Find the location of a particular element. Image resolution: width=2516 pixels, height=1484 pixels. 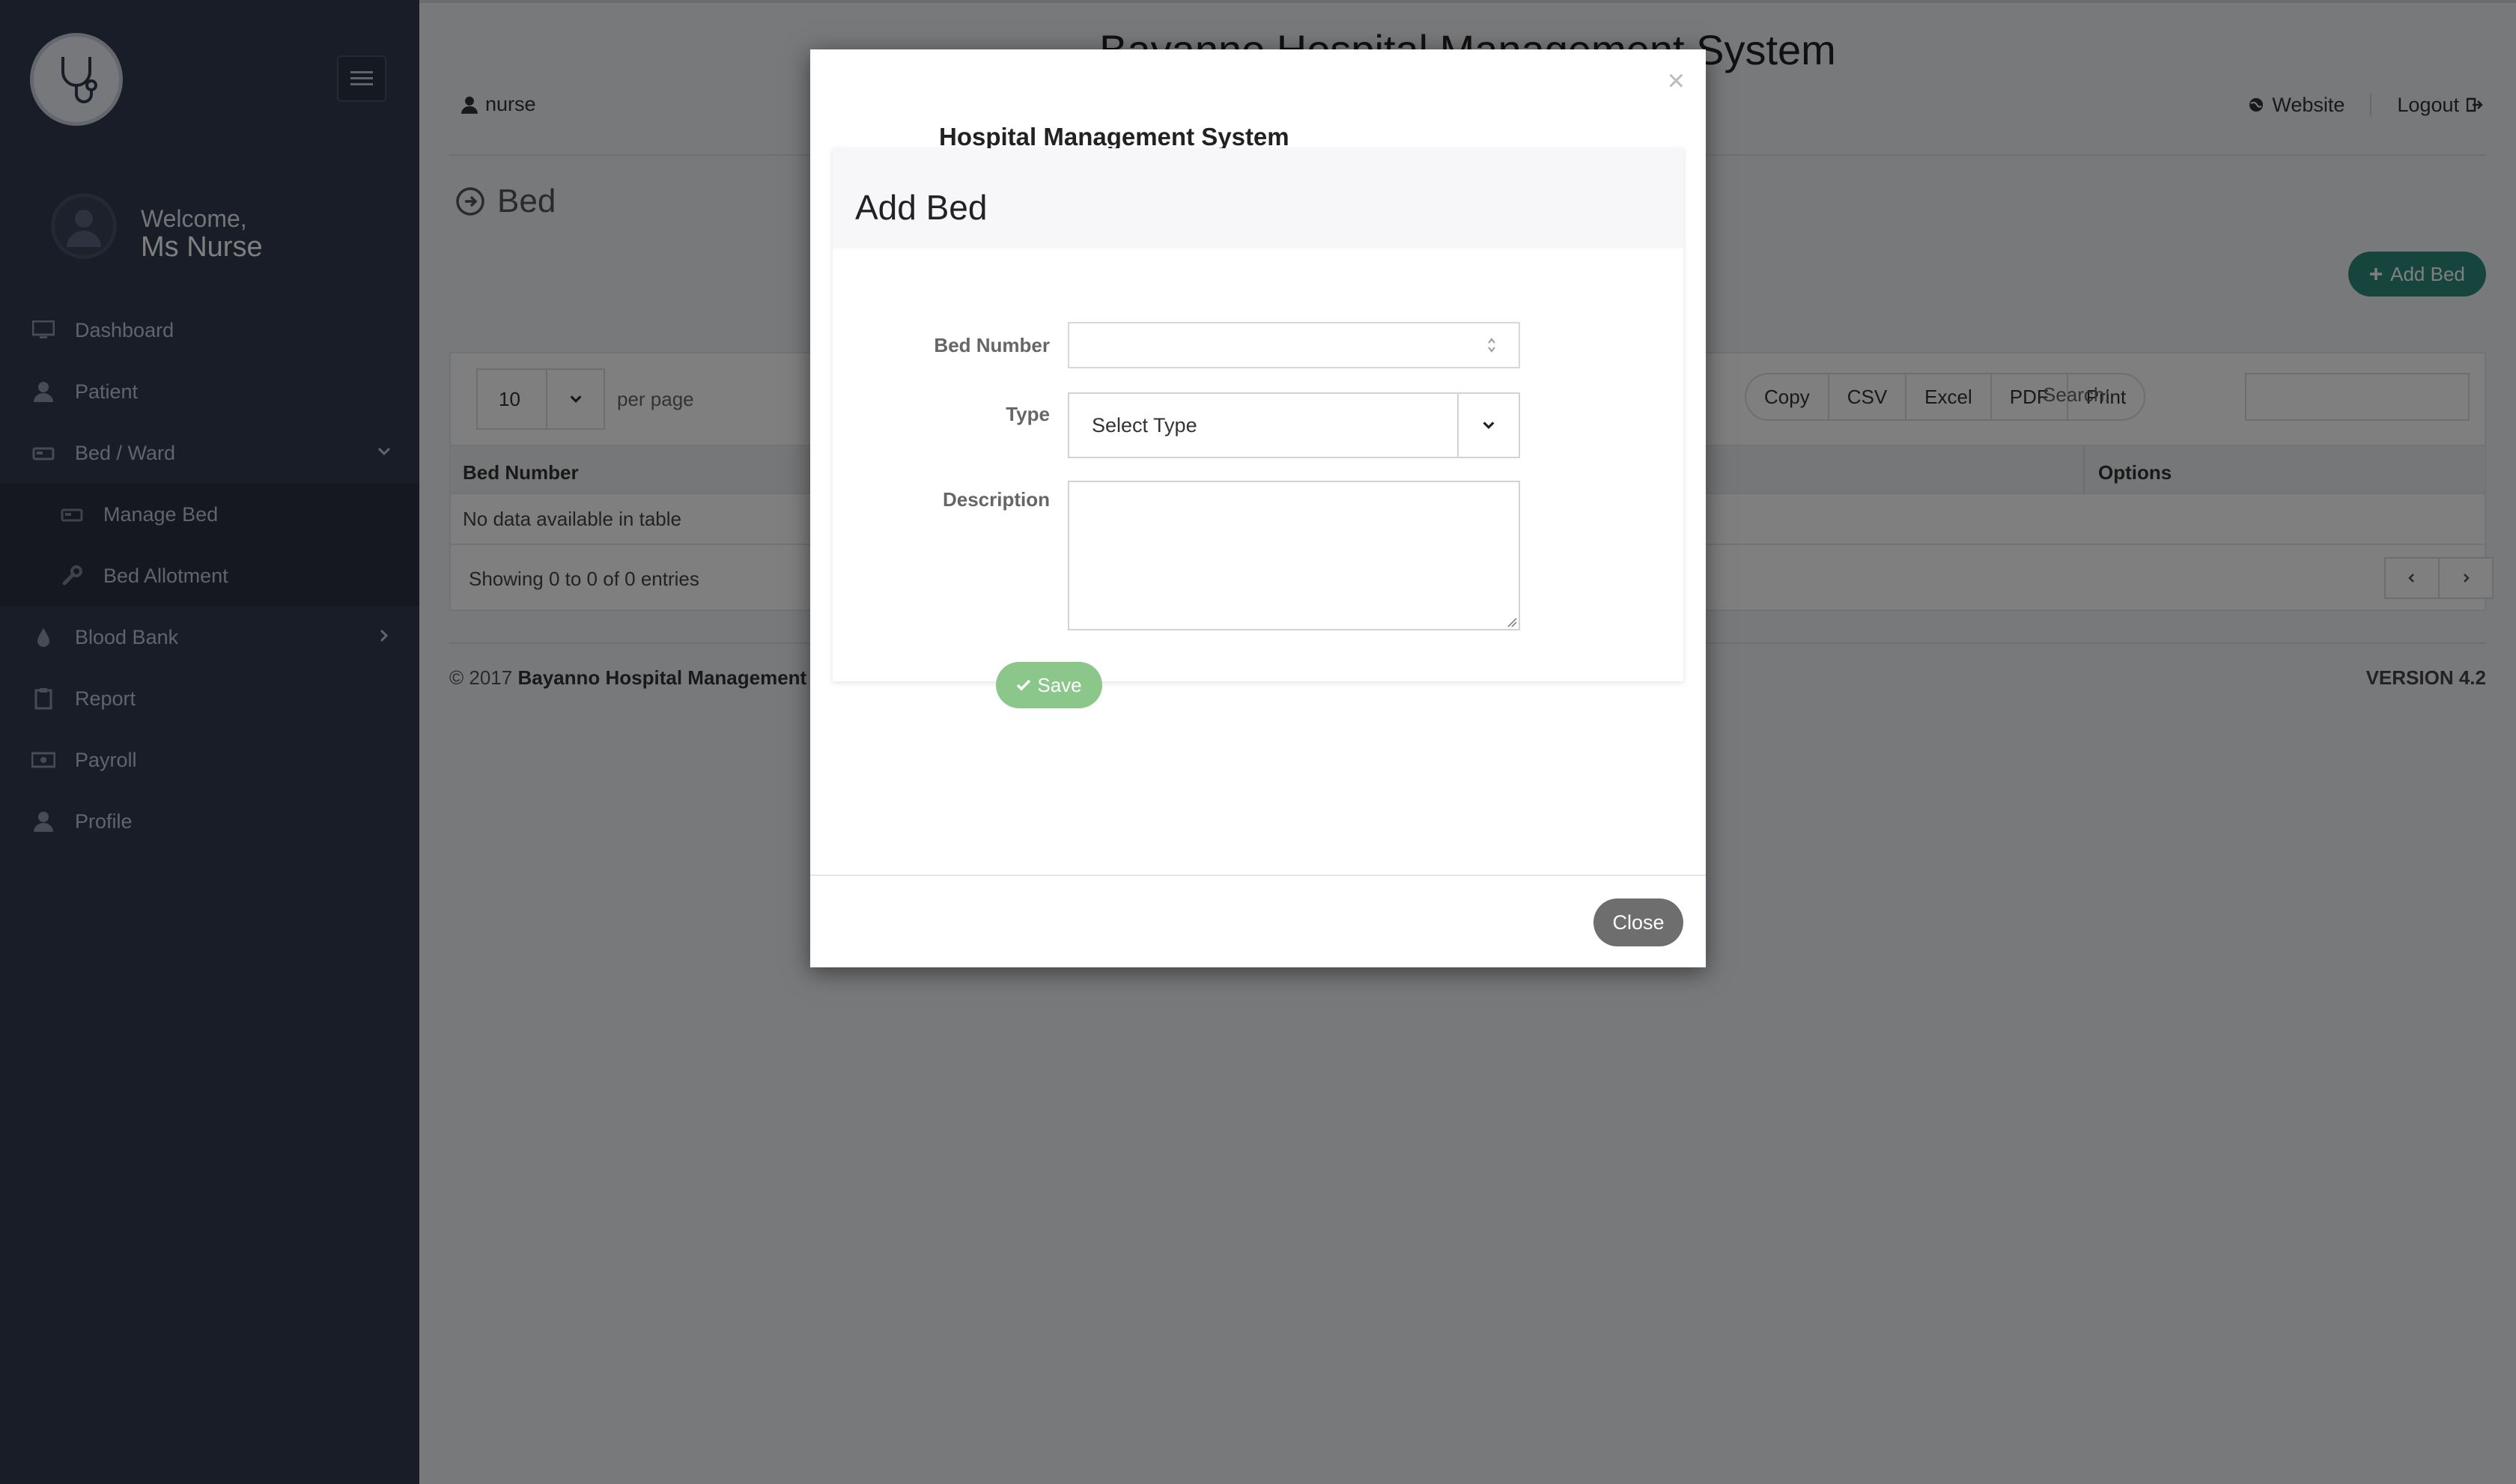

save-button: Save is located at coordinates (1049, 685).